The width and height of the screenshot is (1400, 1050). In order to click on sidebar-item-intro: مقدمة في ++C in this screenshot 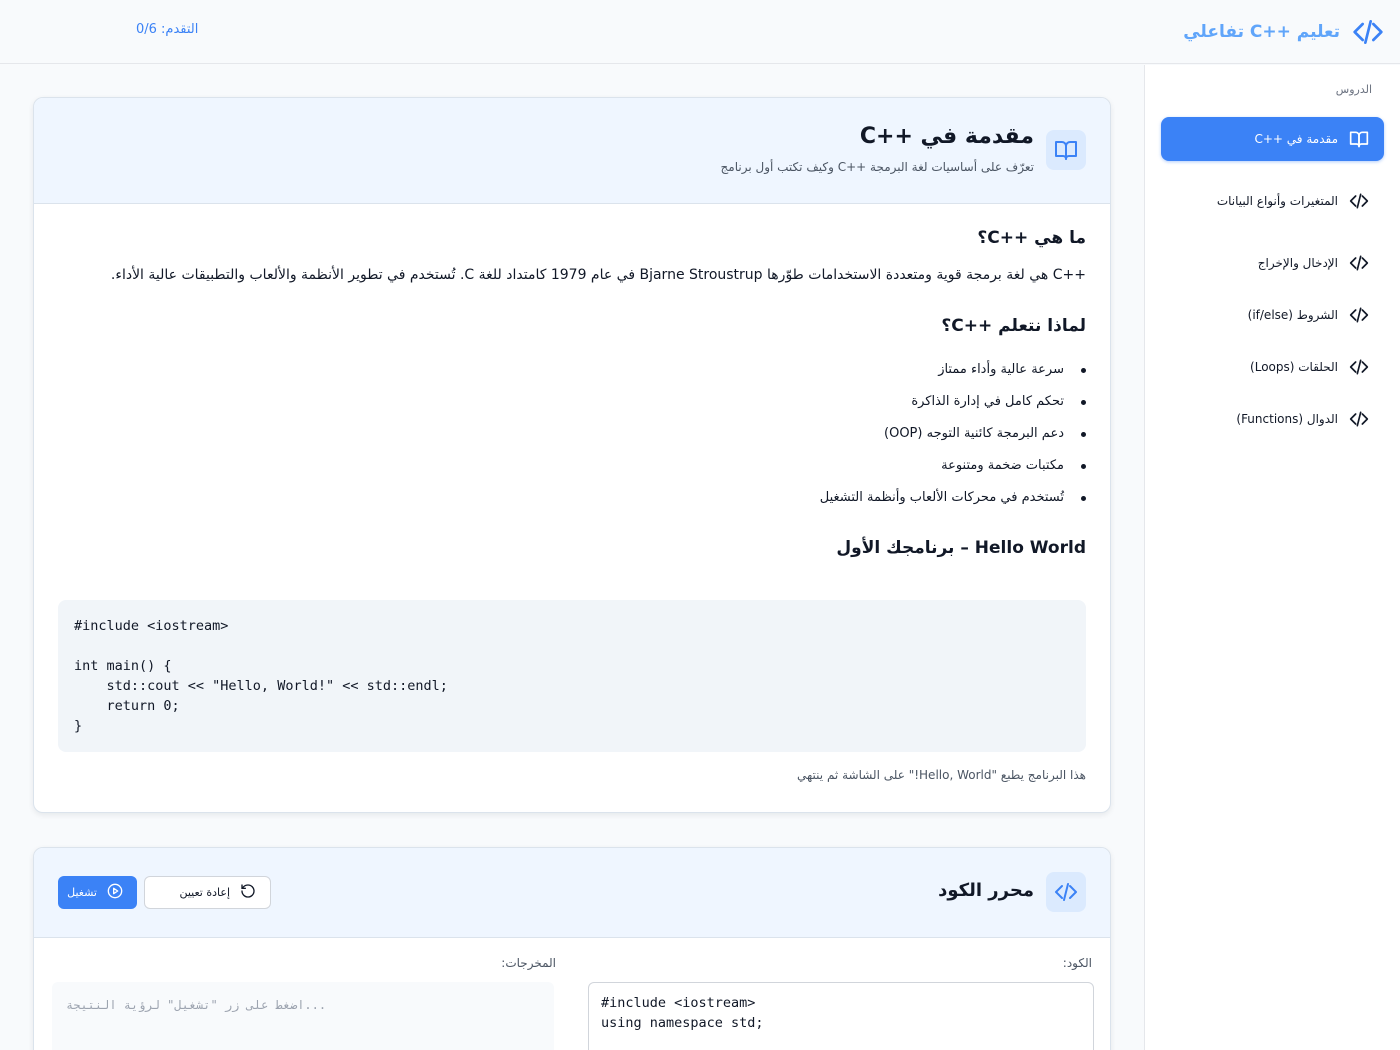, I will do `click(1272, 139)`.